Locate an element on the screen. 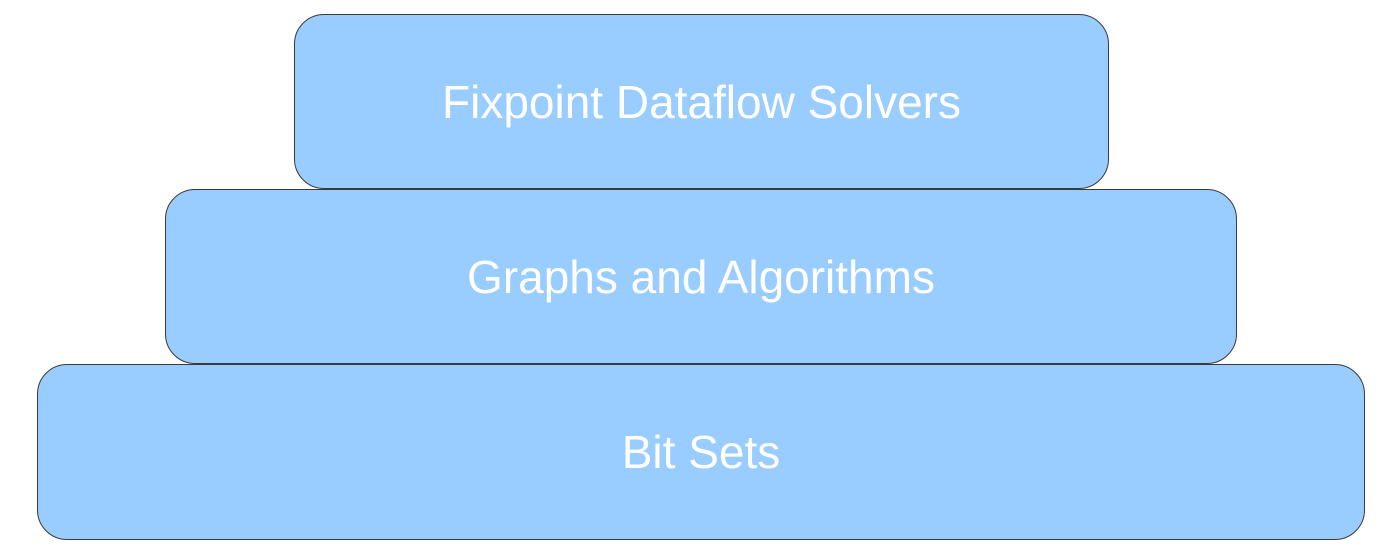 The height and width of the screenshot is (551, 1397). layer-label: Graphs and Algorithms is located at coordinates (701, 276).